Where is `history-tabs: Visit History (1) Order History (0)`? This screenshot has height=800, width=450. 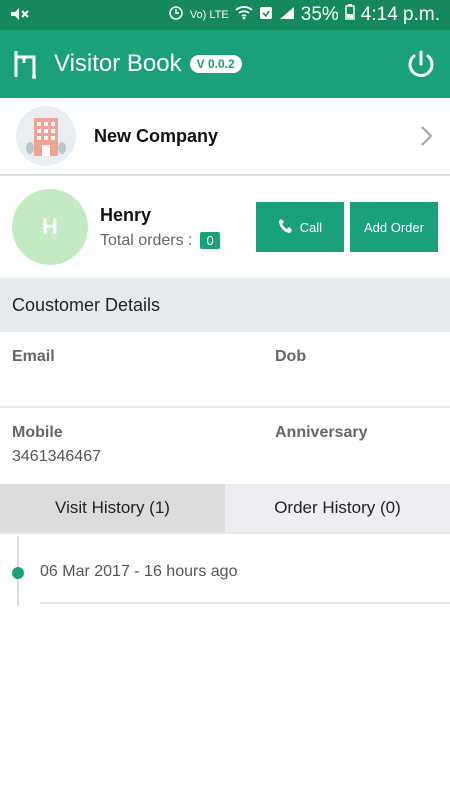 history-tabs: Visit History (1) Order History (0) is located at coordinates (225, 509).